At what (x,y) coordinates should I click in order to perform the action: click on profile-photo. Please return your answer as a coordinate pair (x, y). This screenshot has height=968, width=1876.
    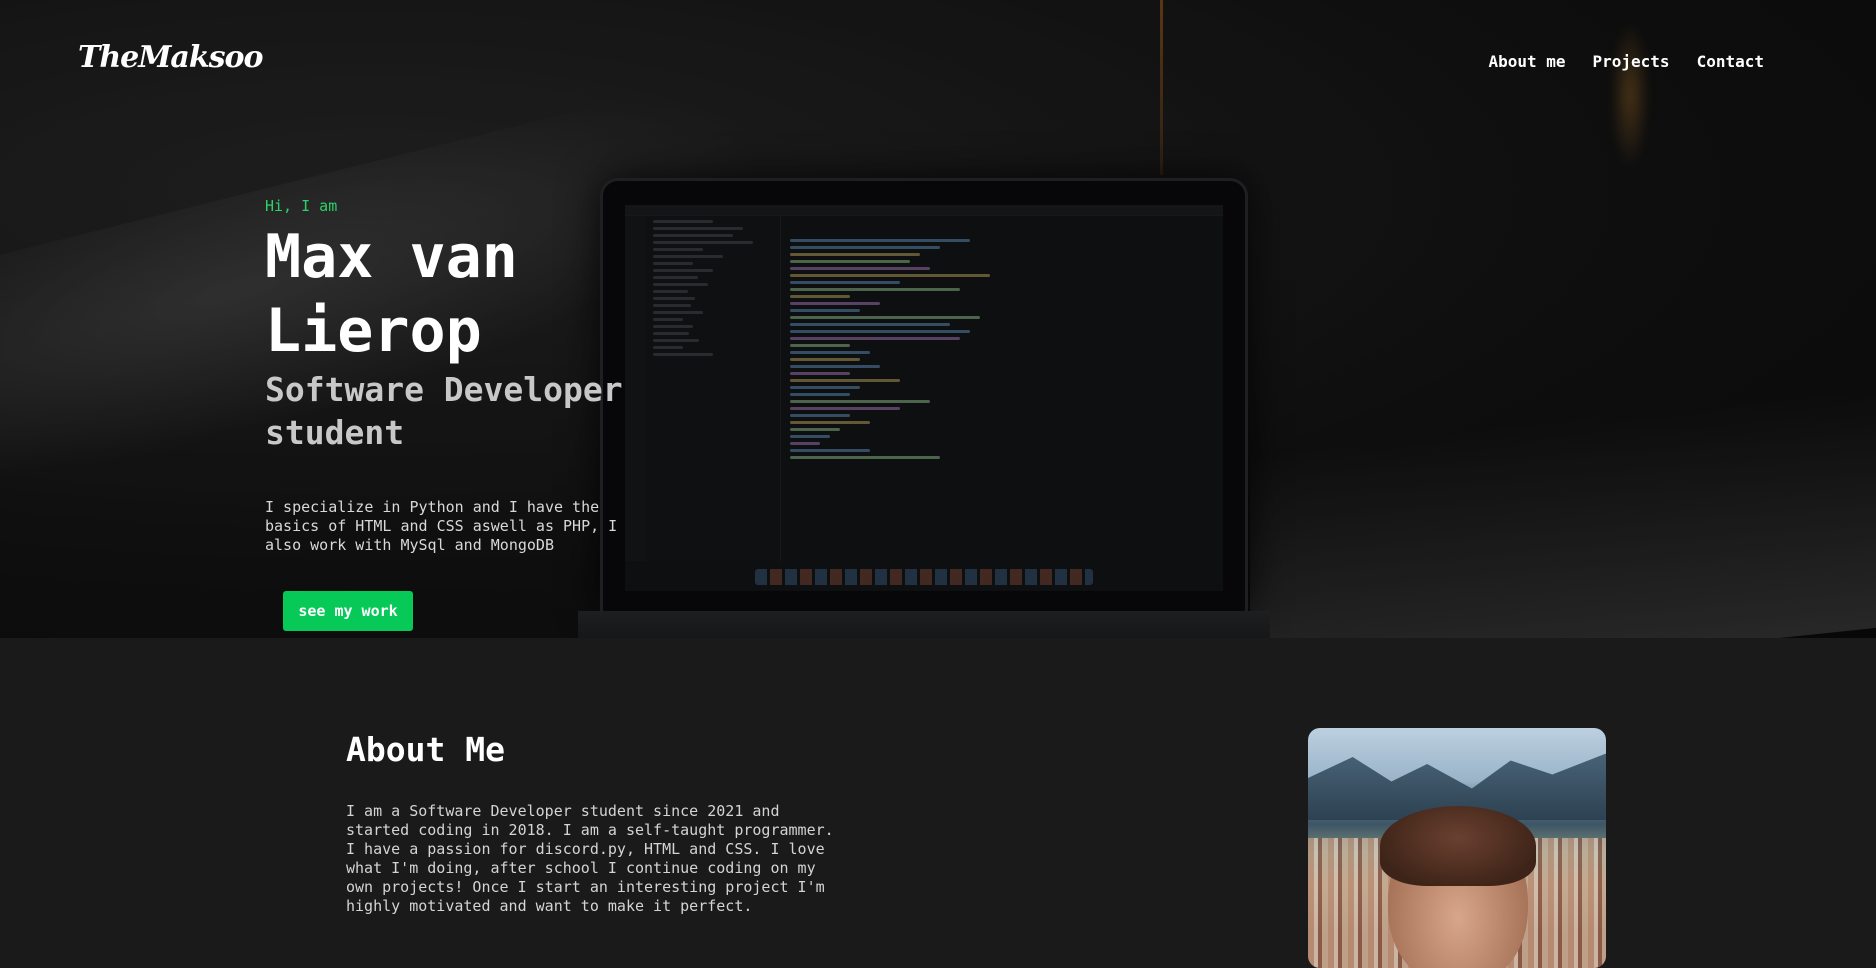
    Looking at the image, I should click on (1457, 848).